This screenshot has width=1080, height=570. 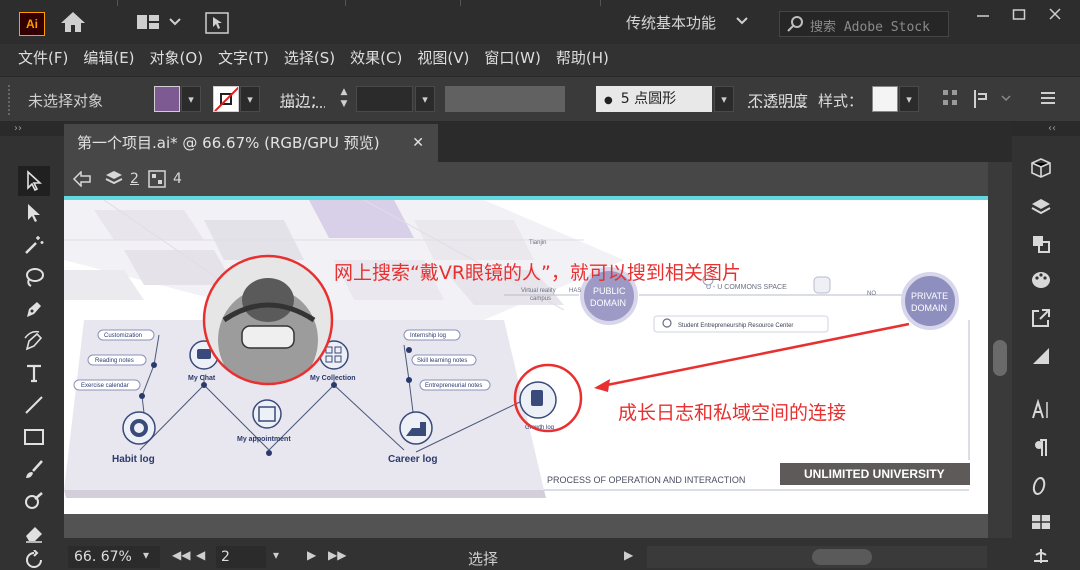 What do you see at coordinates (951, 101) in the screenshot?
I see `align-icon` at bounding box center [951, 101].